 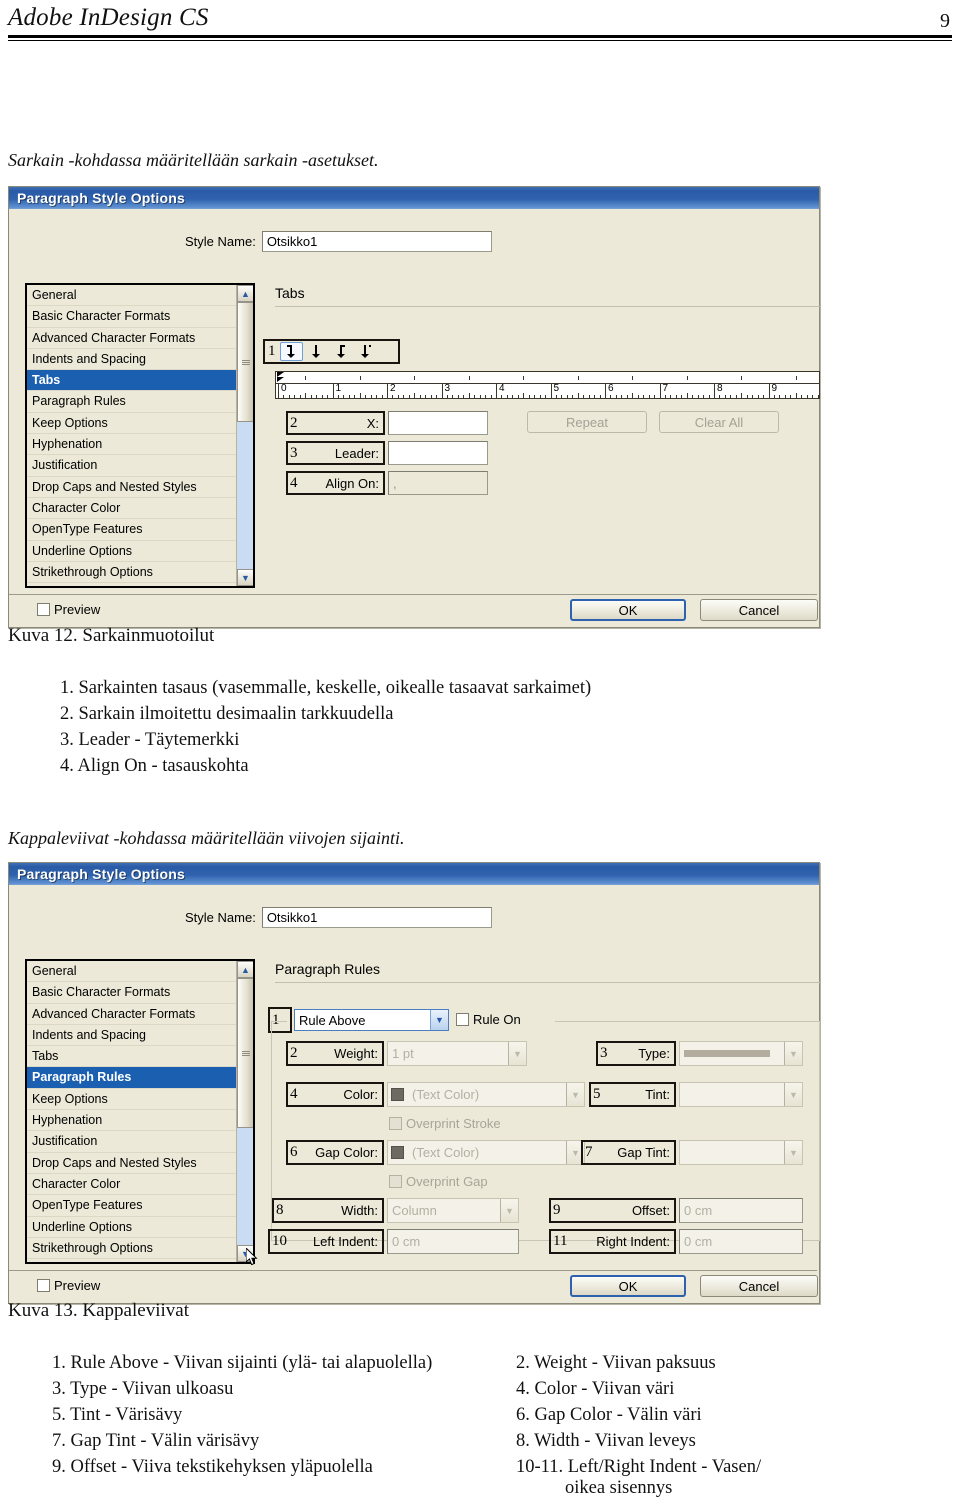 What do you see at coordinates (453, 1210) in the screenshot?
I see `width-dropdown: Column ▼` at bounding box center [453, 1210].